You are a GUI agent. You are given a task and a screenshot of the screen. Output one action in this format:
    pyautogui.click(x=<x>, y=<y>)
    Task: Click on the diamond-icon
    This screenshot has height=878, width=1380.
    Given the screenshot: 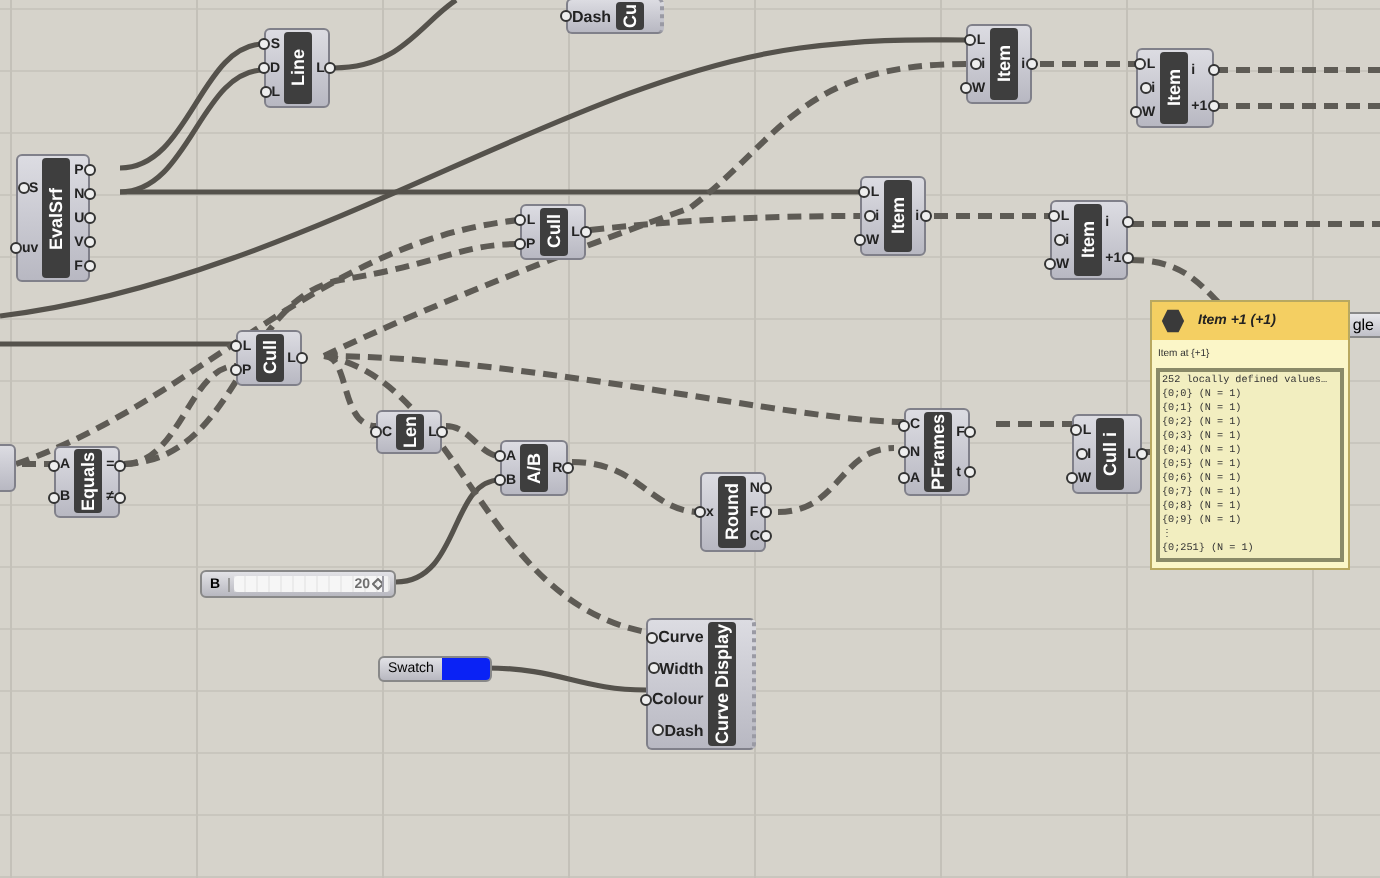 What is the action you would take?
    pyautogui.click(x=378, y=584)
    